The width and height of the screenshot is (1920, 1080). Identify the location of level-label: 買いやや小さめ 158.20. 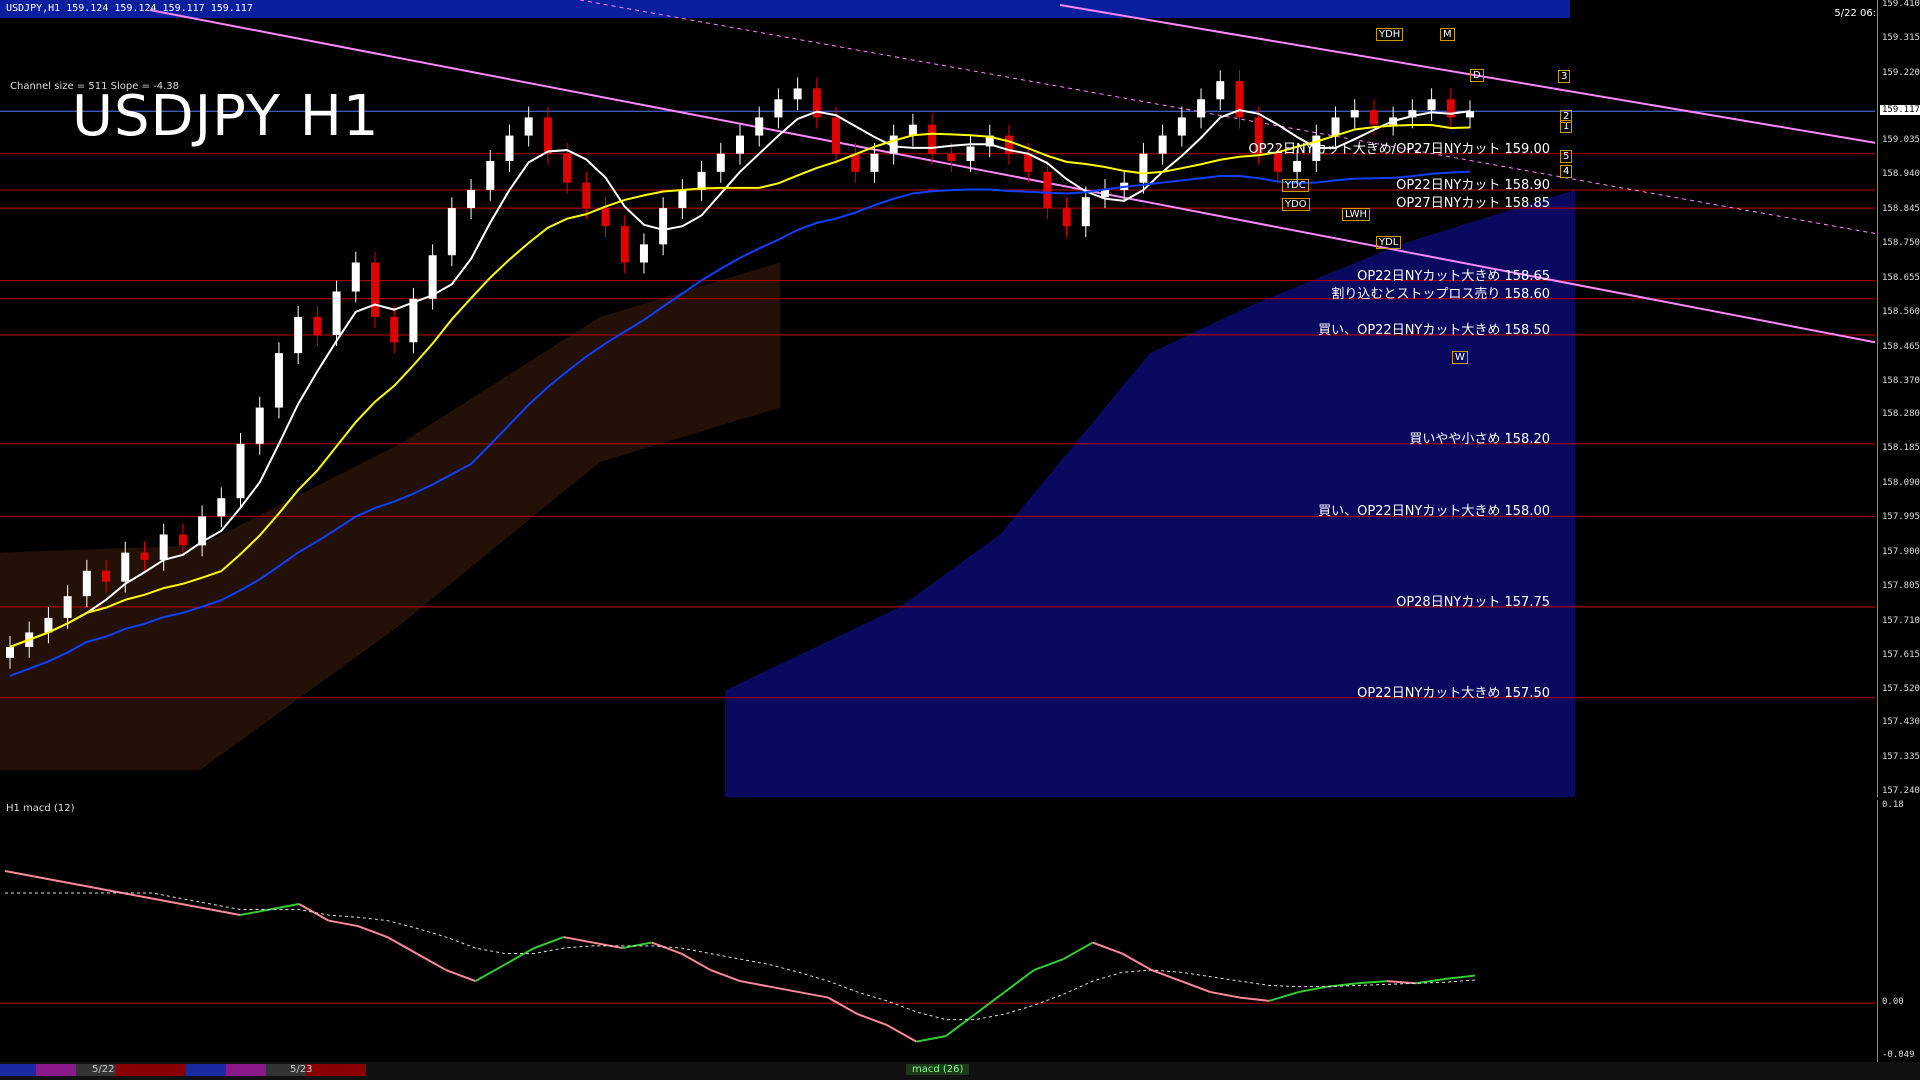
(1479, 439).